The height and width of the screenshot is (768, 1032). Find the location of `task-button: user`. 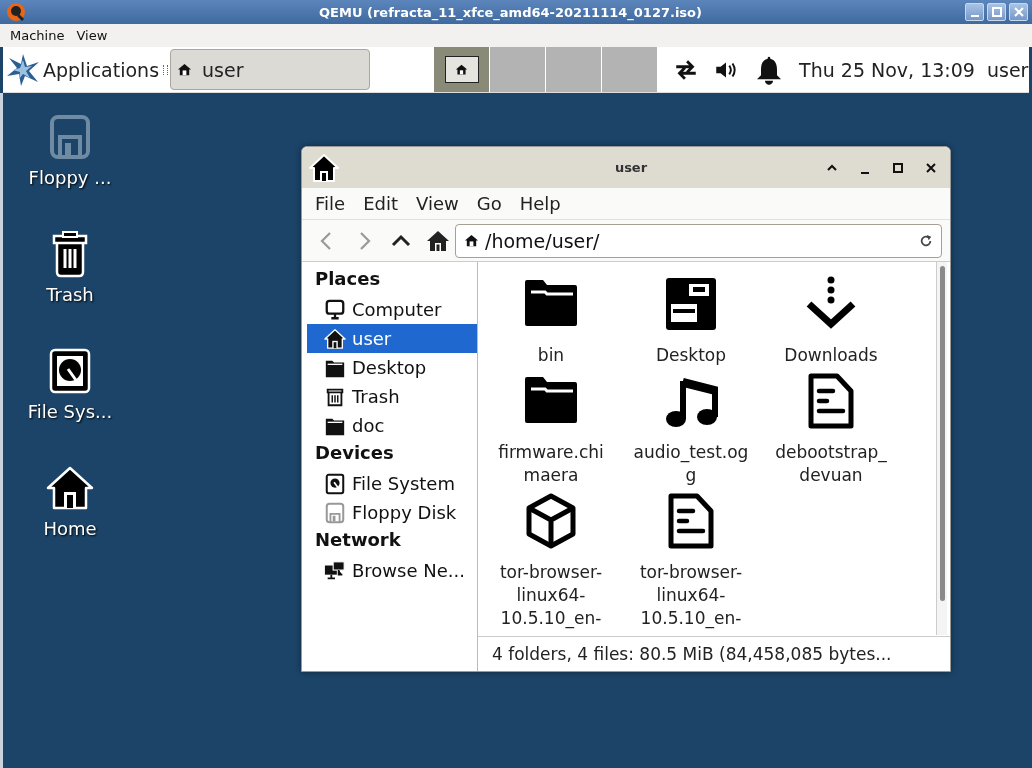

task-button: user is located at coordinates (270, 69).